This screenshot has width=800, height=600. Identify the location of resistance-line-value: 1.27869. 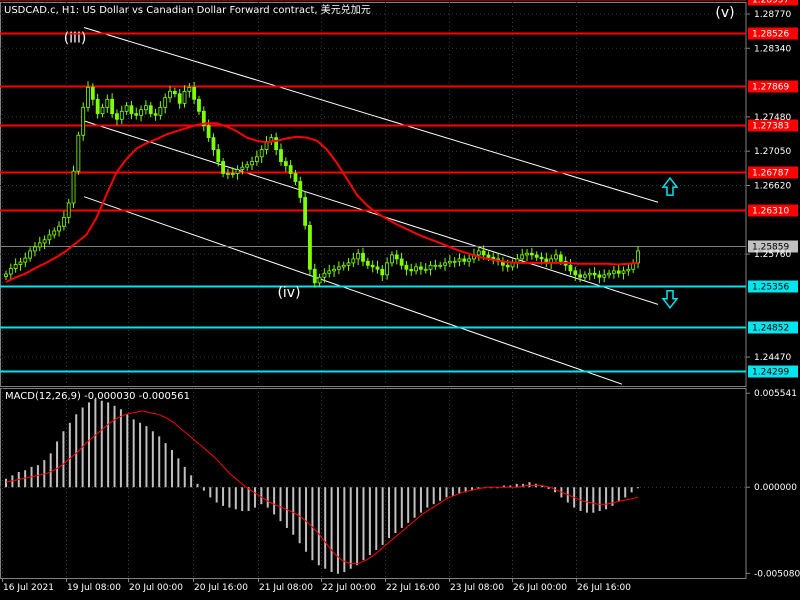
(770, 88).